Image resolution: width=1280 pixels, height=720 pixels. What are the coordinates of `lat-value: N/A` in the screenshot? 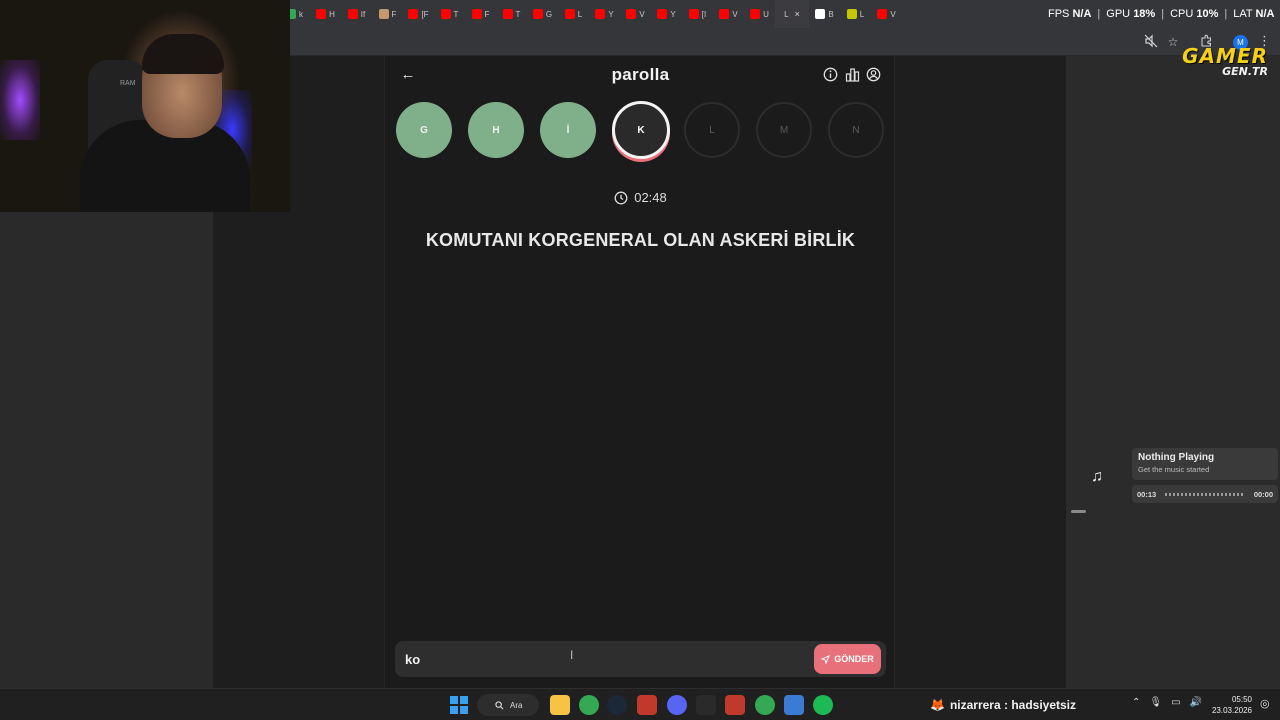 It's located at (1265, 14).